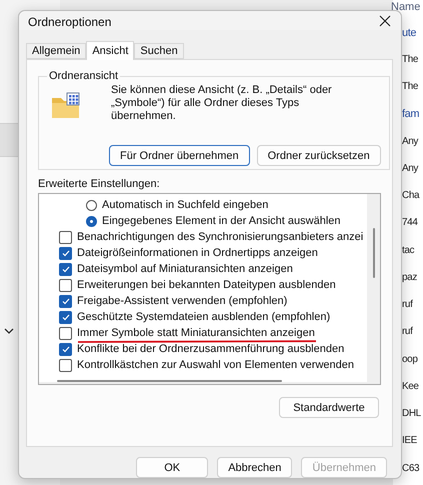 This screenshot has height=485, width=423. Describe the element at coordinates (56, 51) in the screenshot. I see `tab: Allgemein` at that location.